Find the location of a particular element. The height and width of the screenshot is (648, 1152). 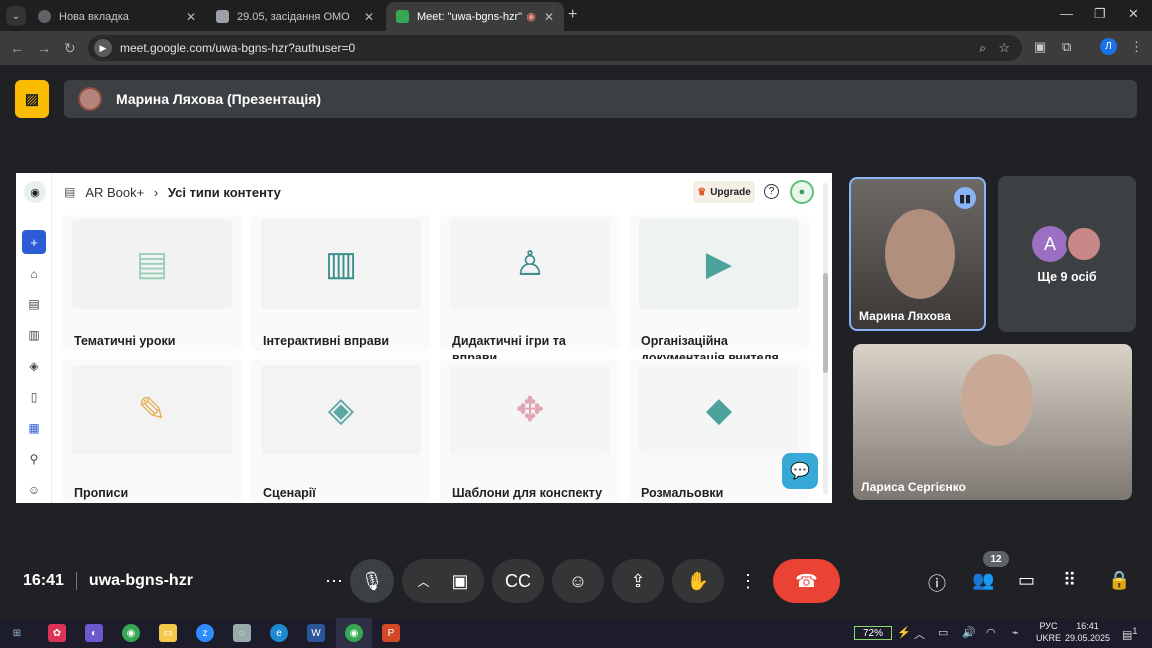

forward-icon: → is located at coordinates (44, 48).